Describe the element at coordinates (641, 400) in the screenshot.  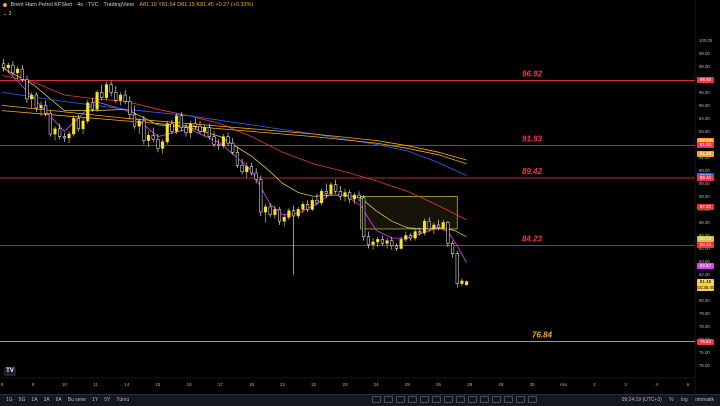
I see `clock-readout: 09:24:19 (UTC+3)` at that location.